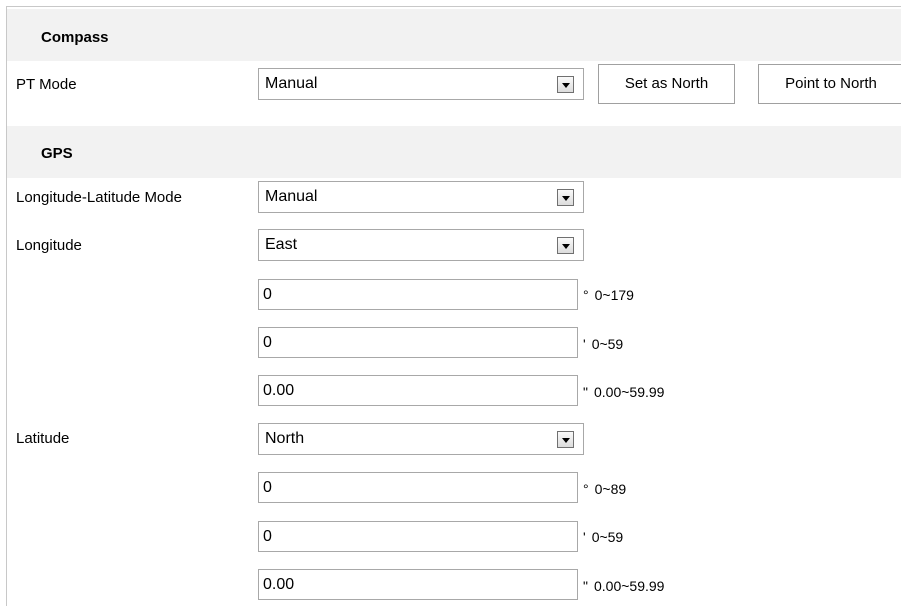 The width and height of the screenshot is (901, 606). I want to click on gps-title: GPS, so click(57, 153).